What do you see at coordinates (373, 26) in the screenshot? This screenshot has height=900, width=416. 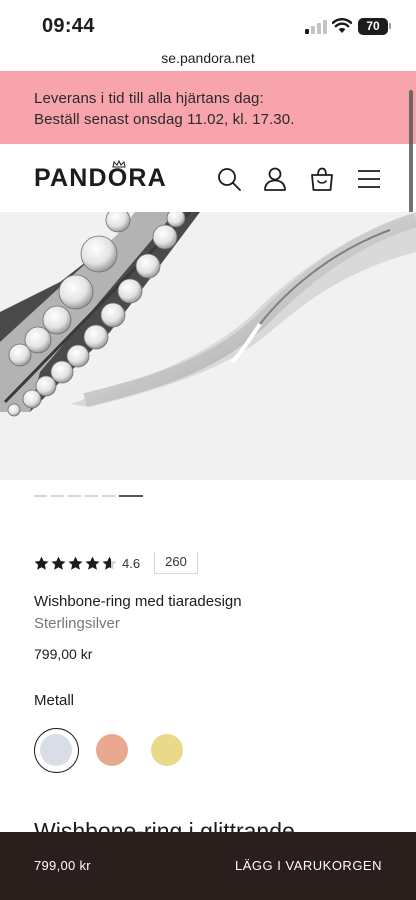 I see `battery-indicator: 70` at bounding box center [373, 26].